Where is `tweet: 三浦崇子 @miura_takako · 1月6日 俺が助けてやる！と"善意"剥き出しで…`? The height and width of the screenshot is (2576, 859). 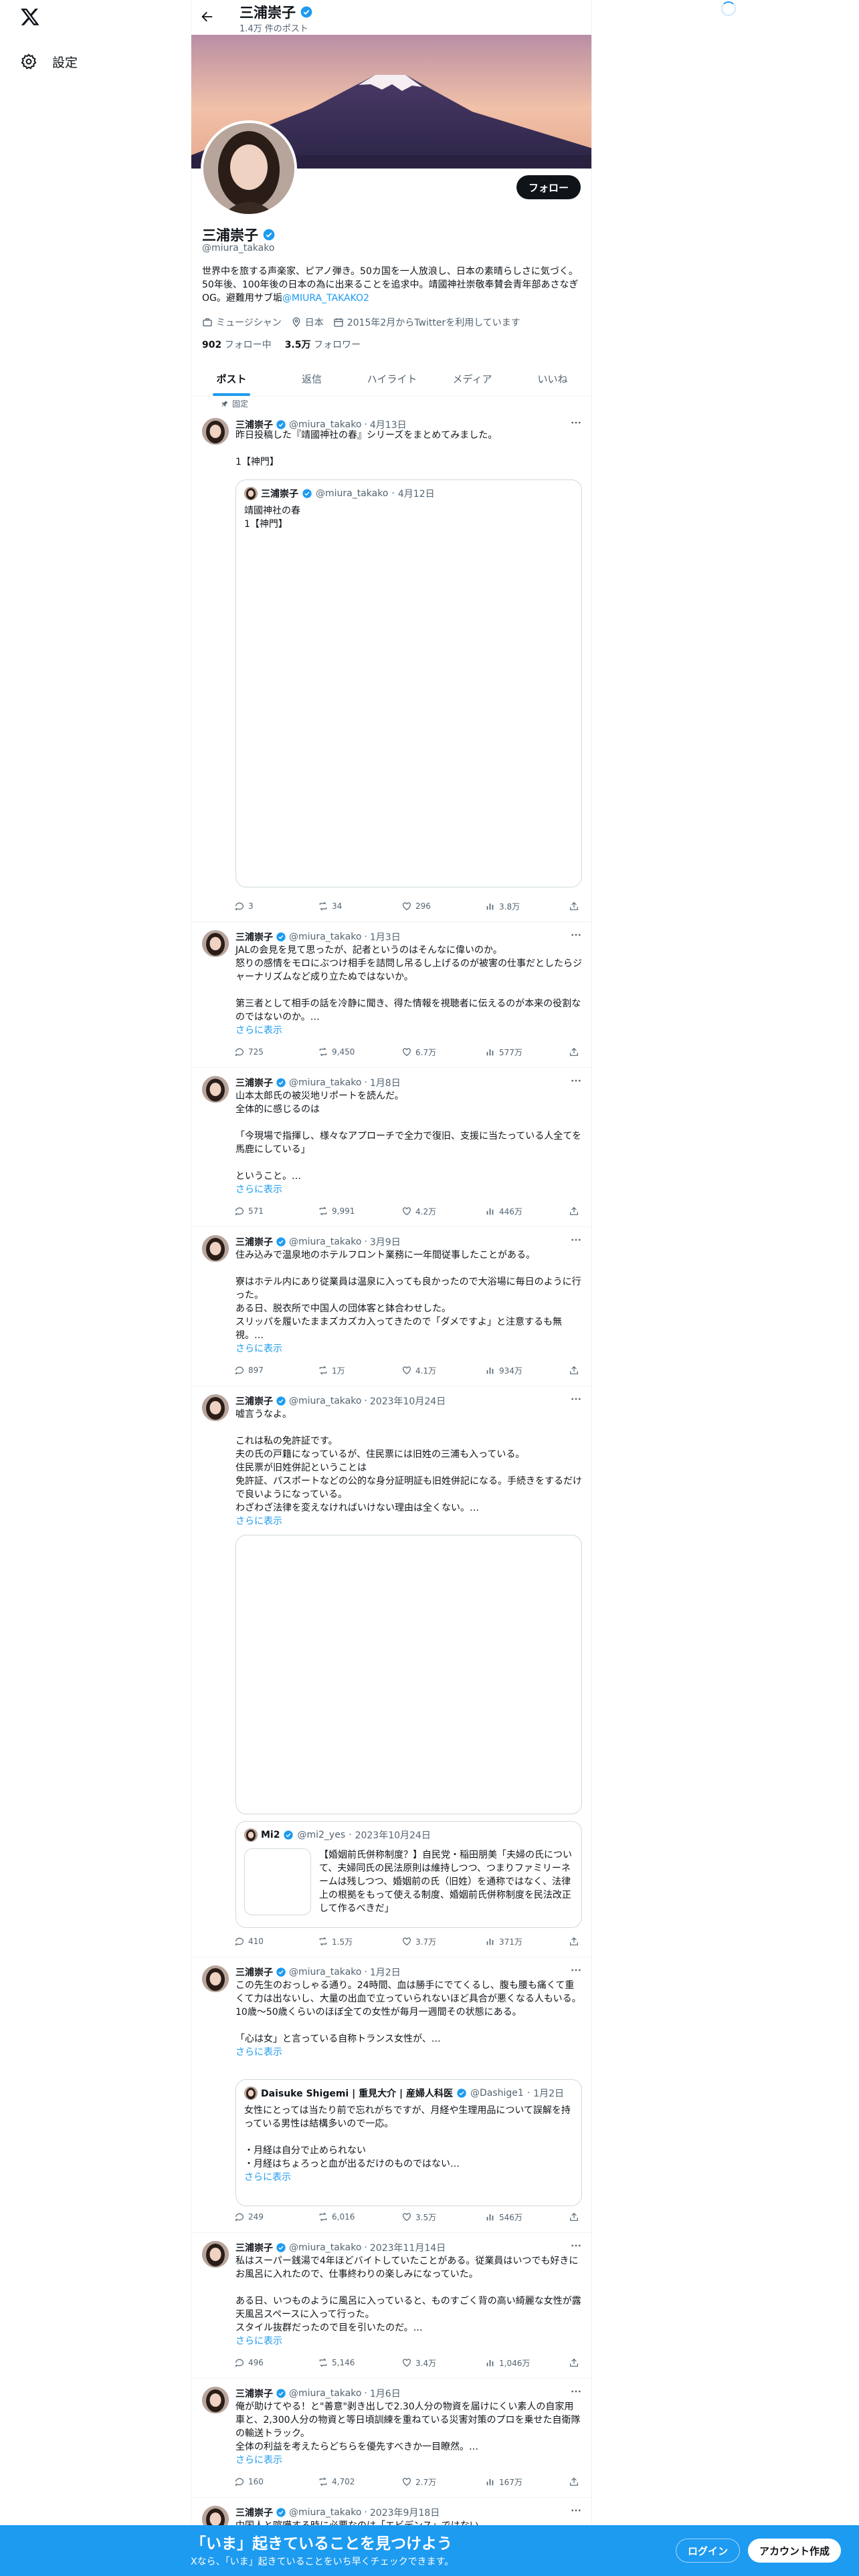
tweet: 三浦崇子 @miura_takako · 1月6日 俺が助けてやる！と"善意"剥き出しで… is located at coordinates (391, 2438).